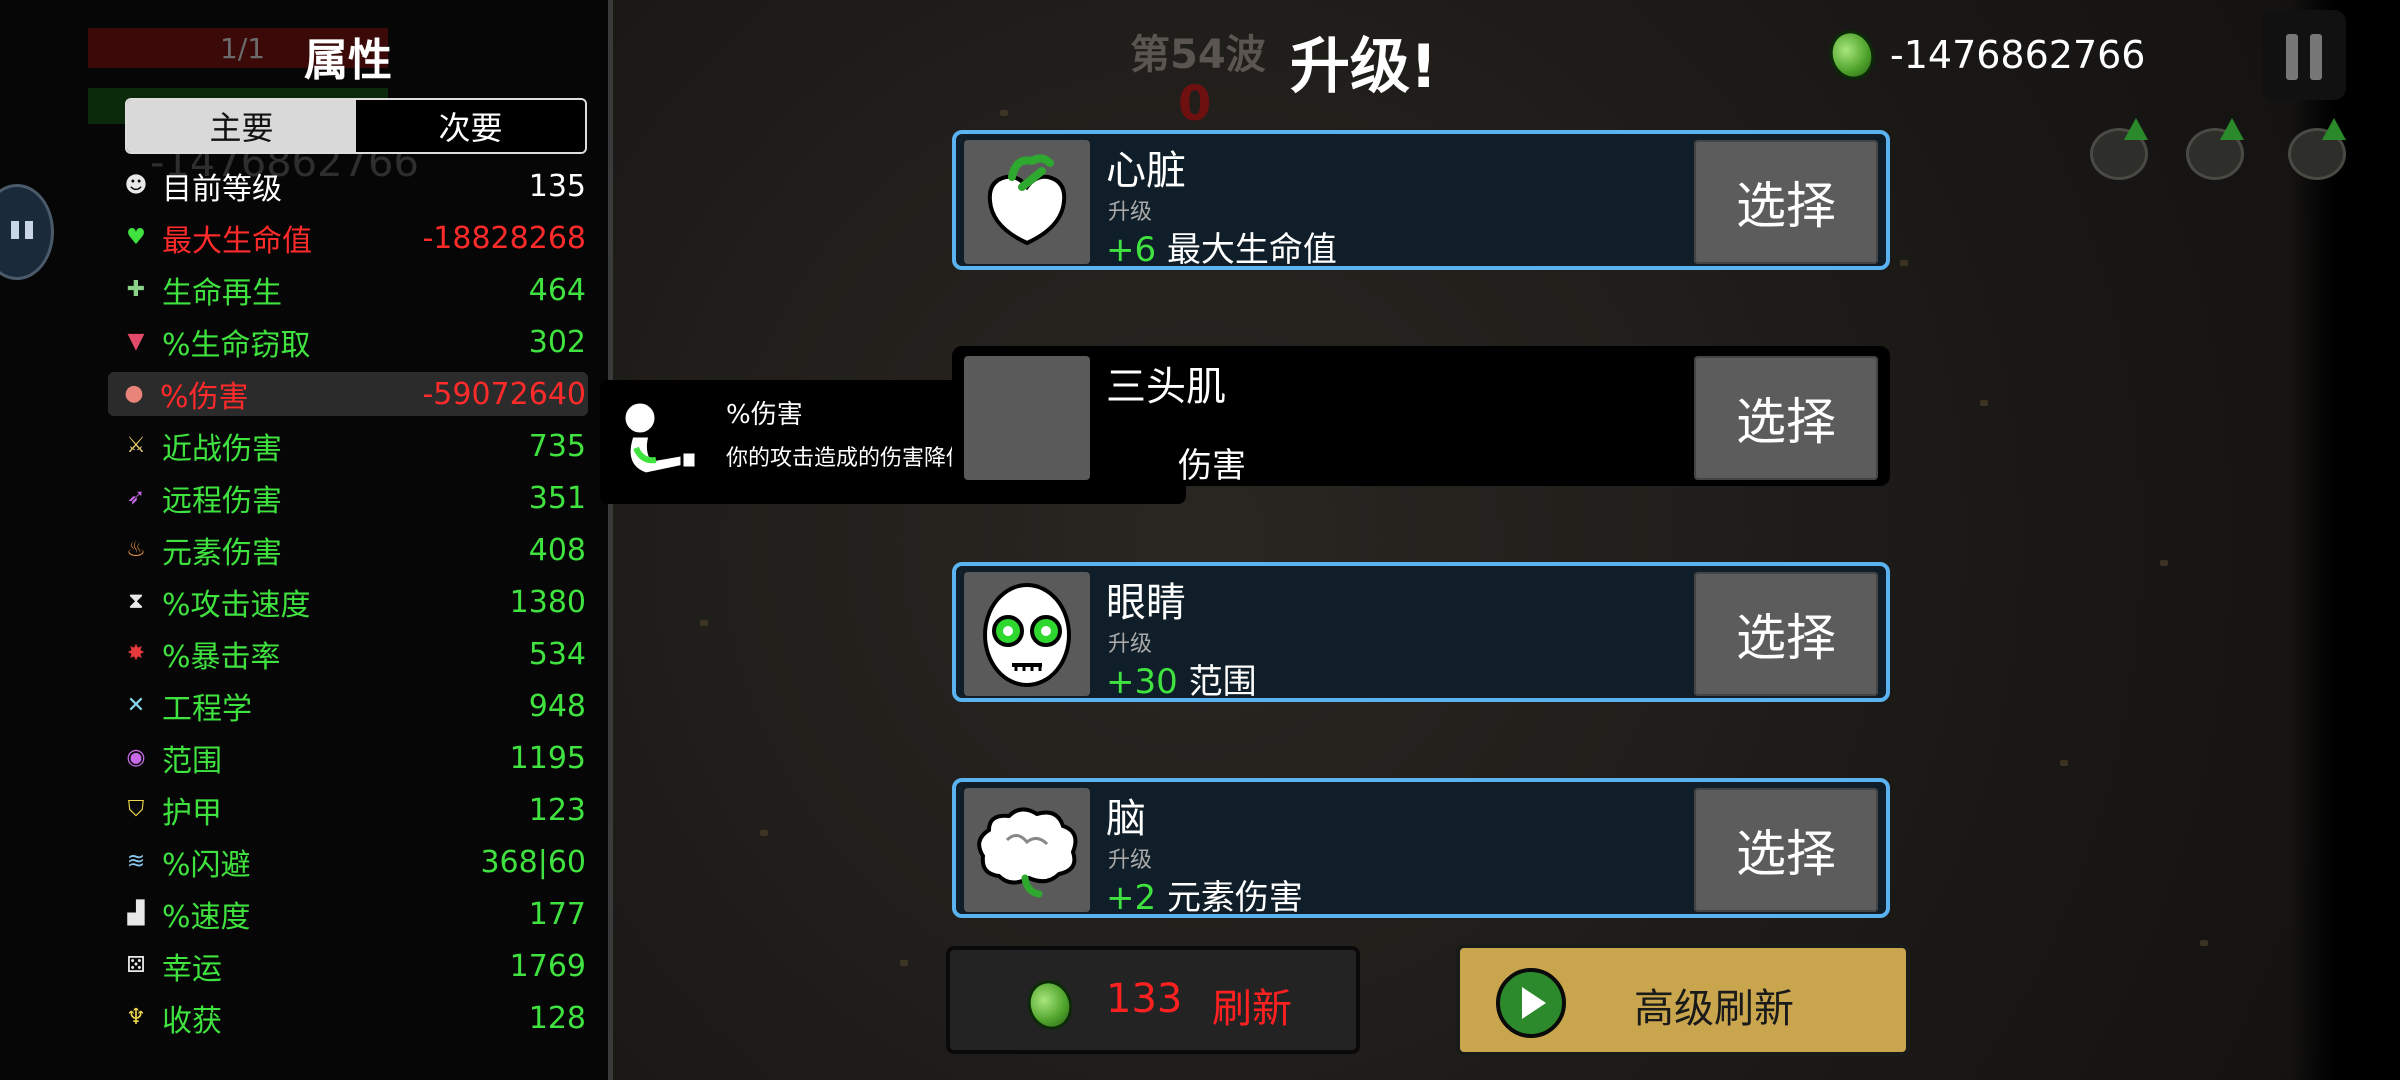 Image resolution: width=2400 pixels, height=1080 pixels. What do you see at coordinates (557, 654) in the screenshot?
I see `stat-value: 534` at bounding box center [557, 654].